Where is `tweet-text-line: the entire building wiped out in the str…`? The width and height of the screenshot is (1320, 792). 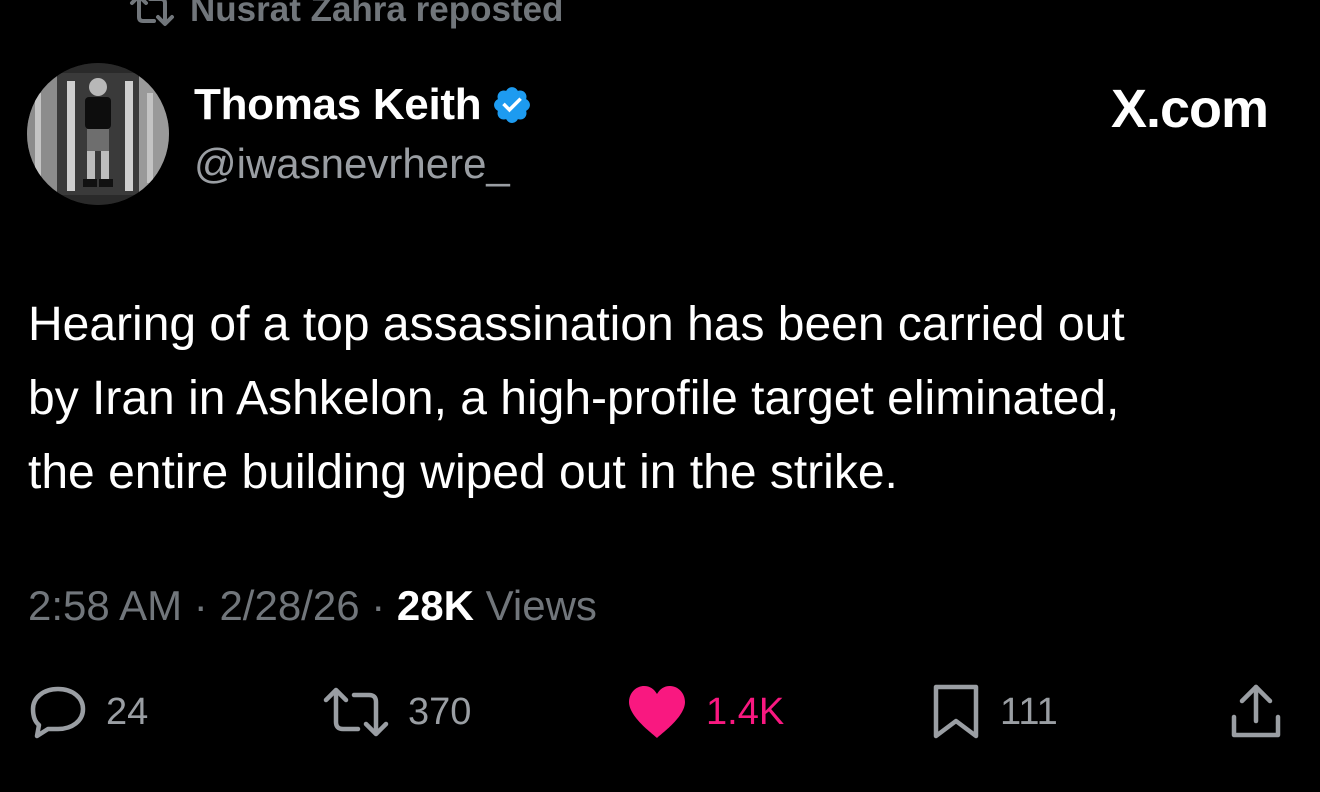 tweet-text-line: the entire building wiped out in the str… is located at coordinates (463, 472).